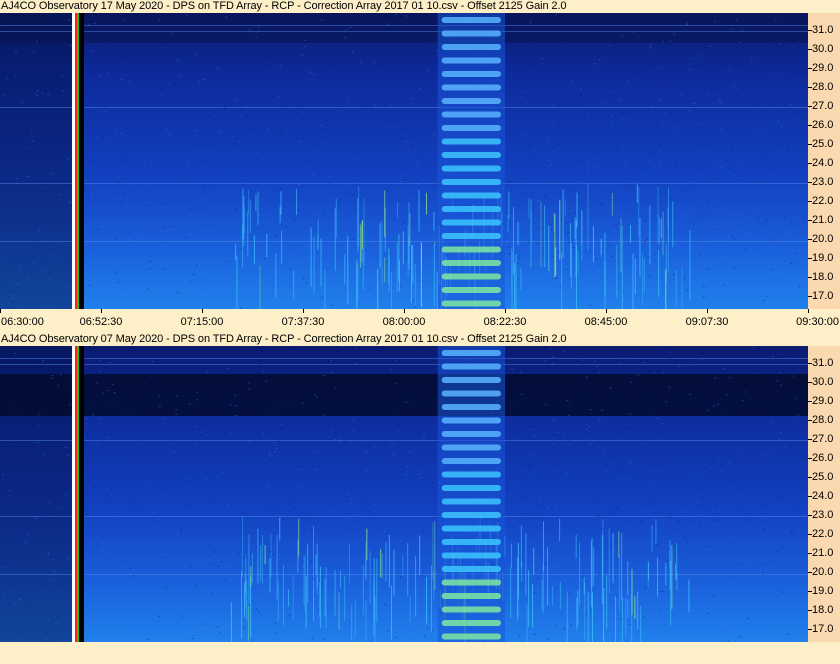 This screenshot has height=664, width=840. I want to click on freq-tick-label: 22.0, so click(823, 200).